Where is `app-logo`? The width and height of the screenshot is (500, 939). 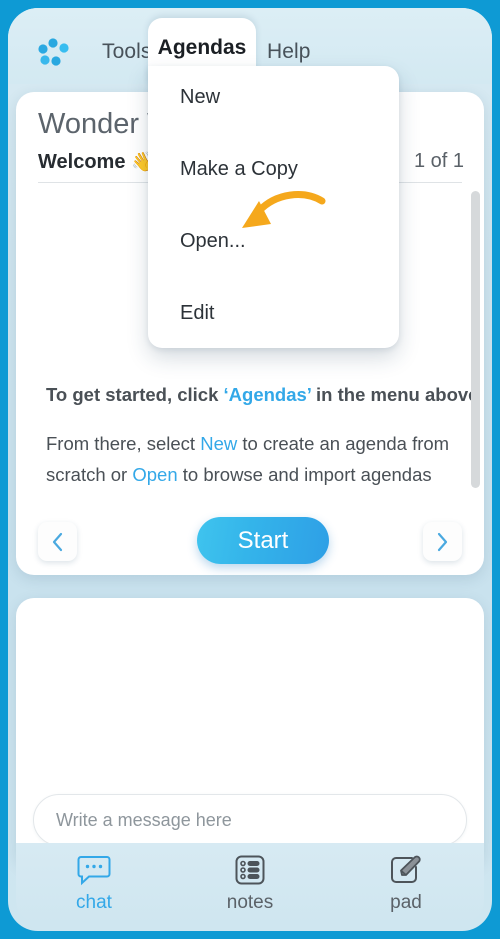
app-logo is located at coordinates (54, 54).